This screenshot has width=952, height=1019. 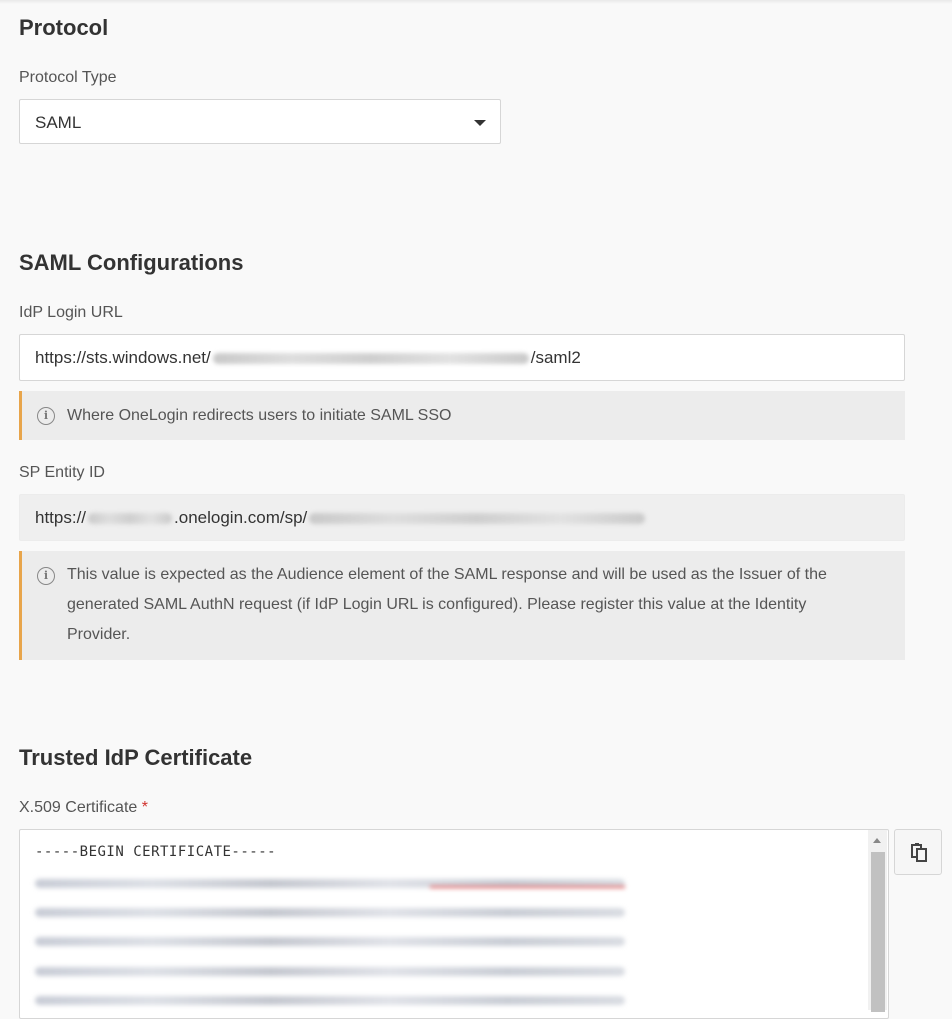 I want to click on required-mark: *, so click(x=144, y=807).